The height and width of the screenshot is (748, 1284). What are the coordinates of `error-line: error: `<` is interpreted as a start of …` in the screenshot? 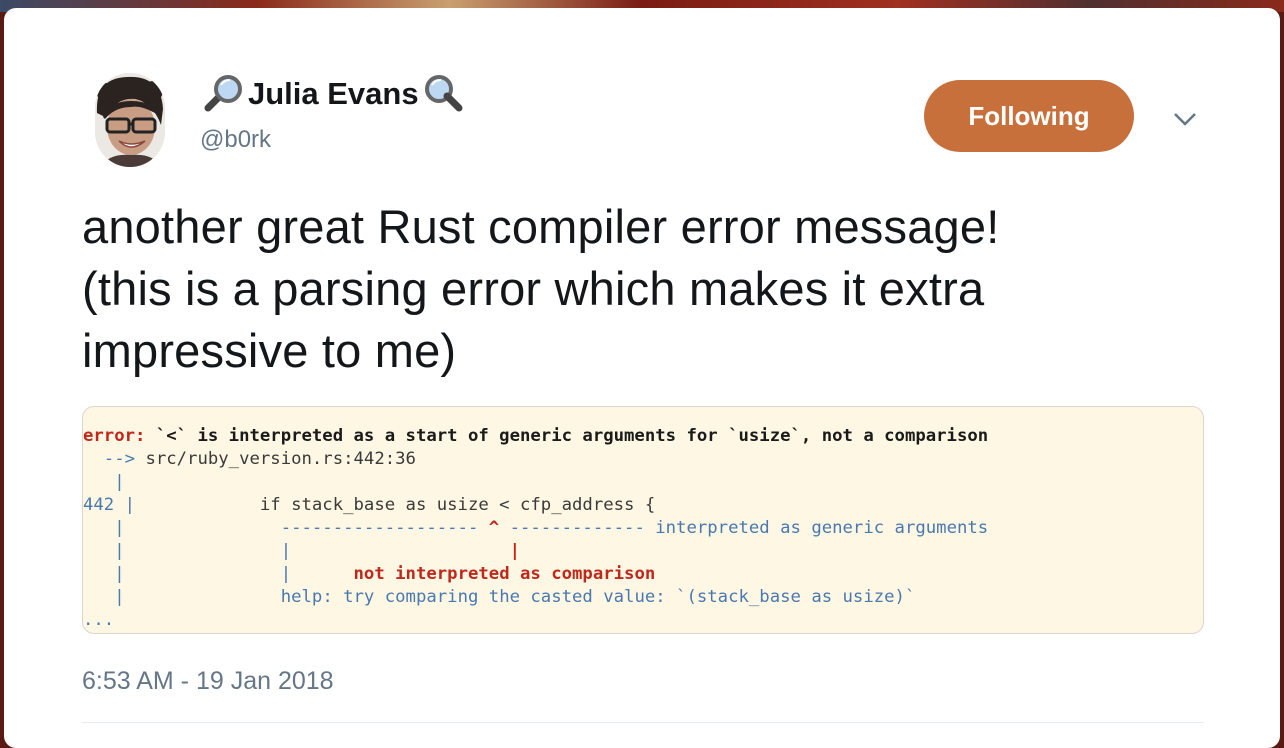 It's located at (535, 436).